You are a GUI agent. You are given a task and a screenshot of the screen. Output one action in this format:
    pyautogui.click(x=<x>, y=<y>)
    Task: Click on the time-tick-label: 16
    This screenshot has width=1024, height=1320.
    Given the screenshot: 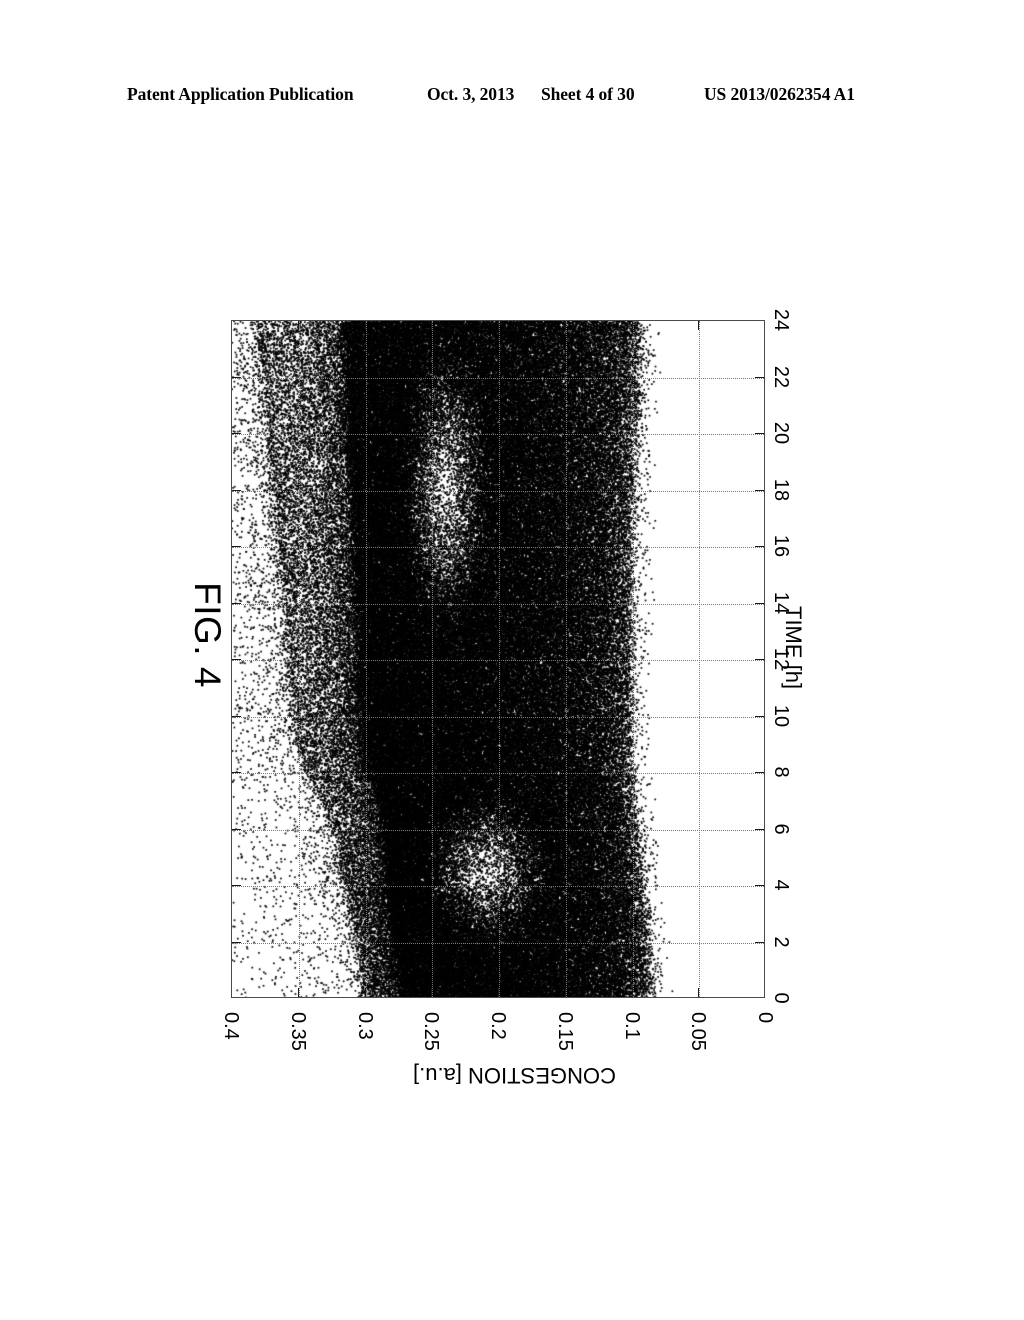 What is the action you would take?
    pyautogui.click(x=781, y=546)
    